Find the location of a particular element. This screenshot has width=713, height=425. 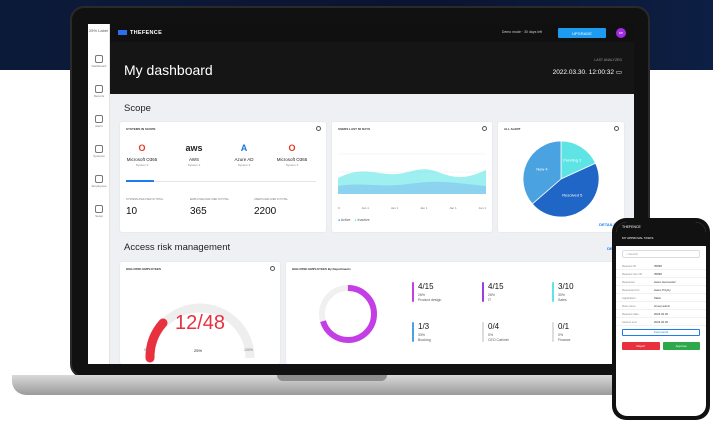

phone-row: Requester Helen Hernandez is located at coordinates (661, 282).